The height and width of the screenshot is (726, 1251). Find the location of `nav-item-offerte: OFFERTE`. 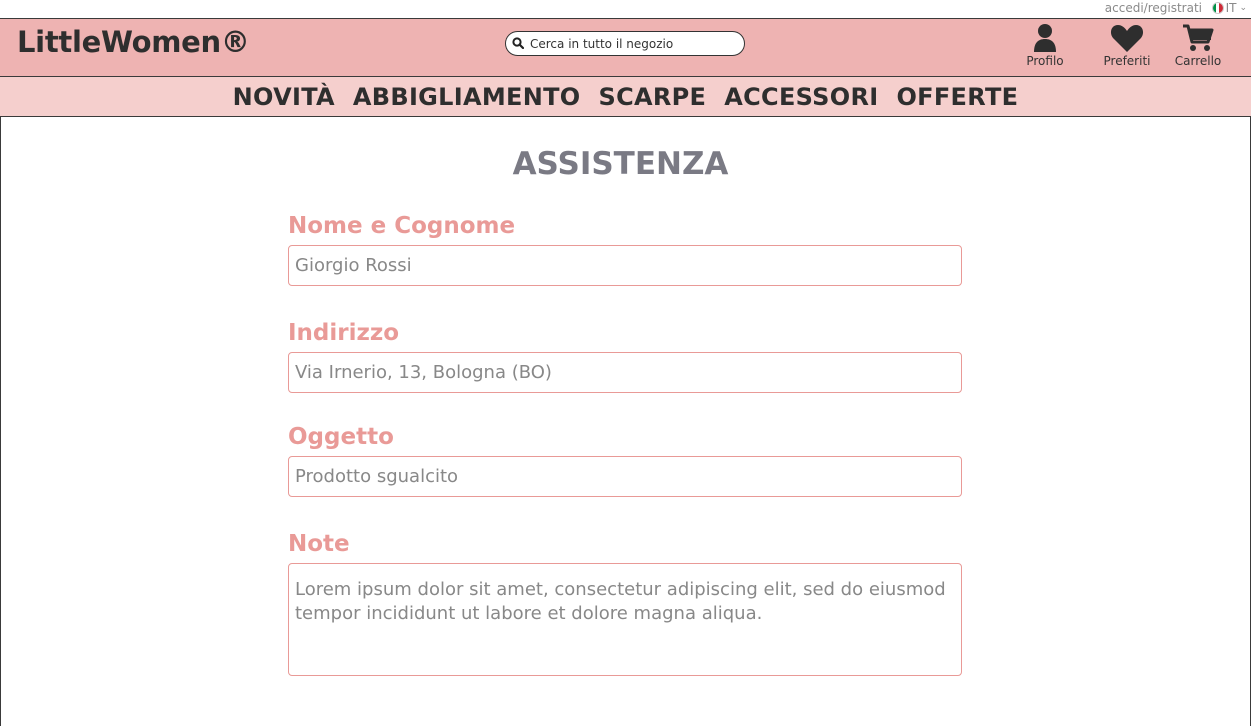

nav-item-offerte: OFFERTE is located at coordinates (957, 97).